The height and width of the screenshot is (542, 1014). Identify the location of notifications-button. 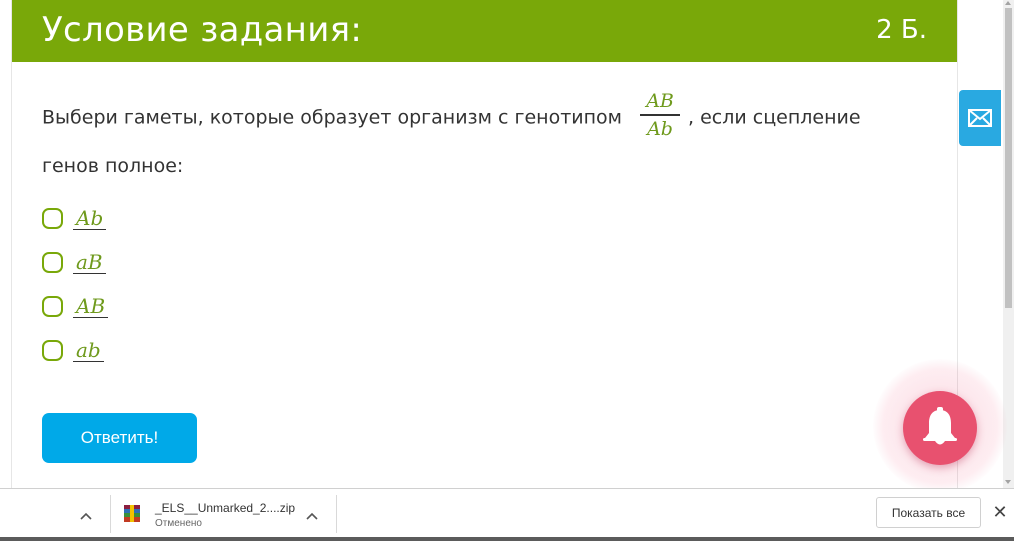
(940, 428).